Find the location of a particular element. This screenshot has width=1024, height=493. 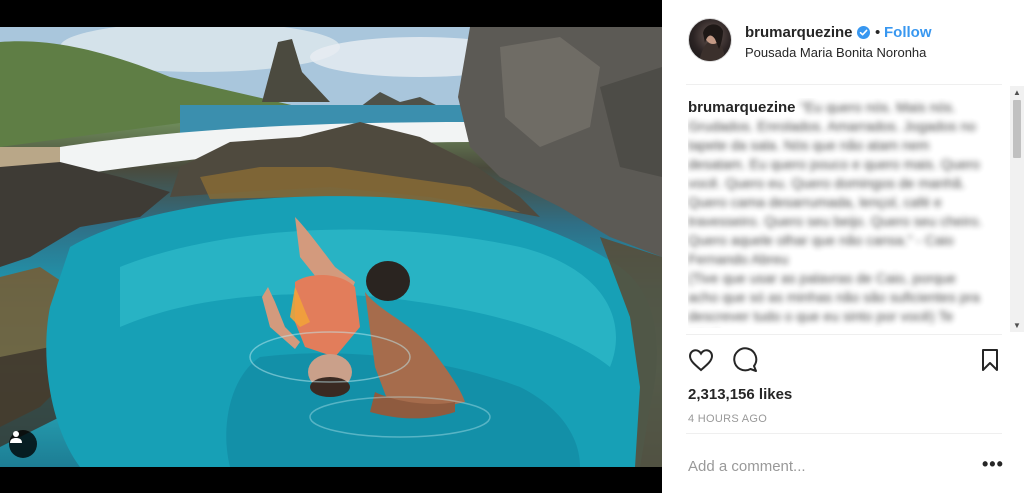

comment-button is located at coordinates (745, 360).